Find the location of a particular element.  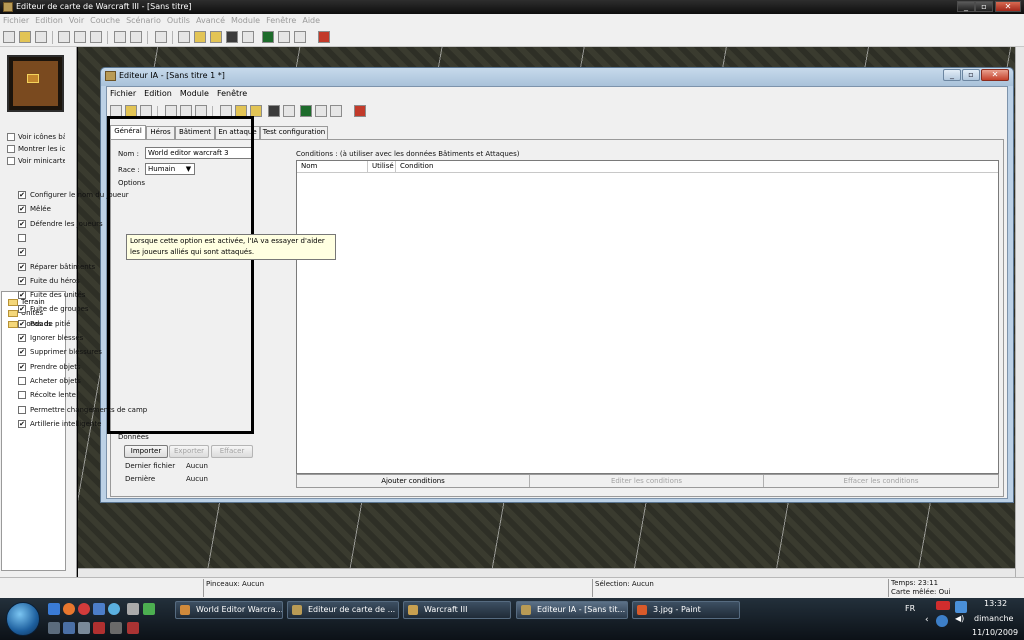

network-icon is located at coordinates (133, 609).